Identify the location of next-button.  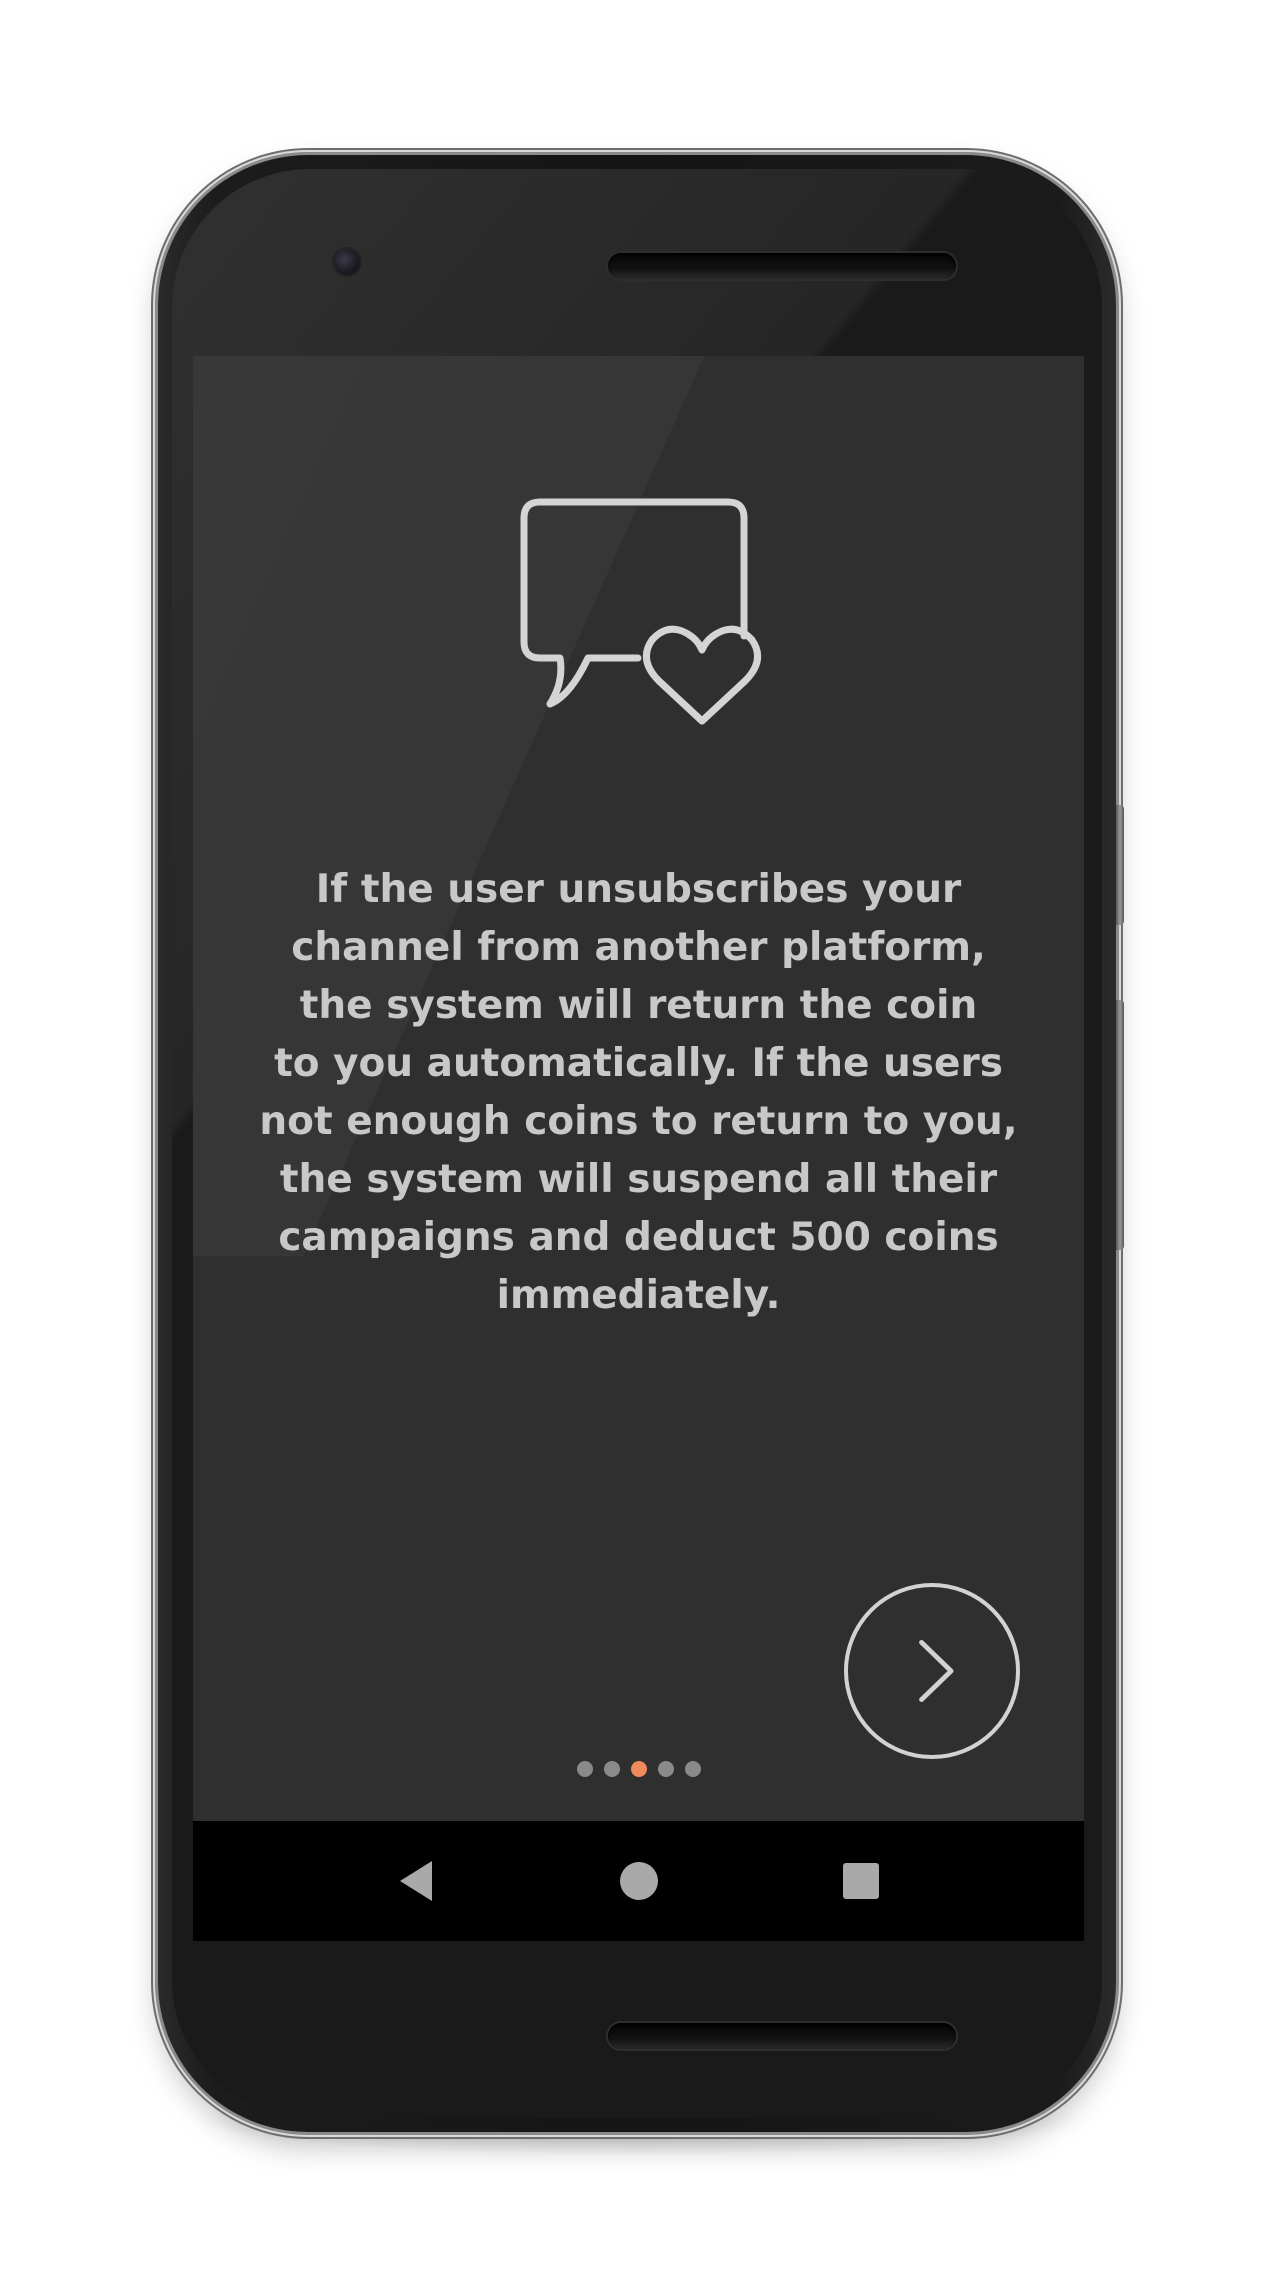
(932, 1671).